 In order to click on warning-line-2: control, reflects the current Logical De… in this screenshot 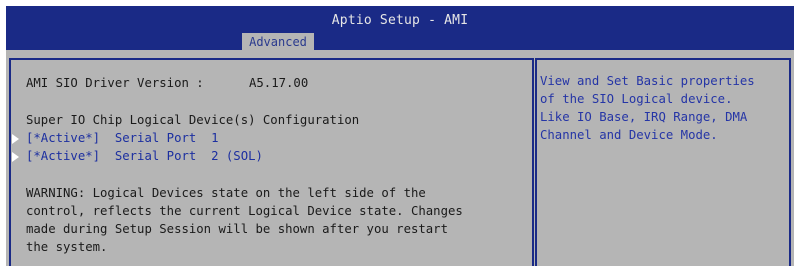, I will do `click(244, 211)`.